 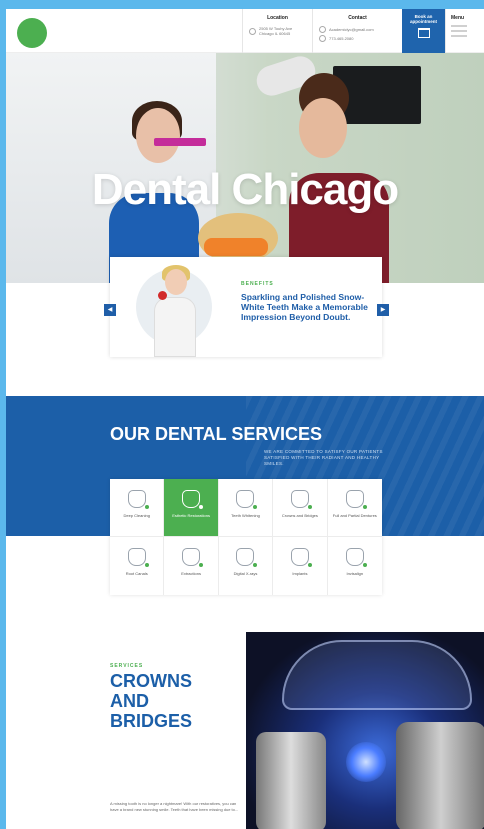 What do you see at coordinates (175, 311) in the screenshot?
I see `benefit-image` at bounding box center [175, 311].